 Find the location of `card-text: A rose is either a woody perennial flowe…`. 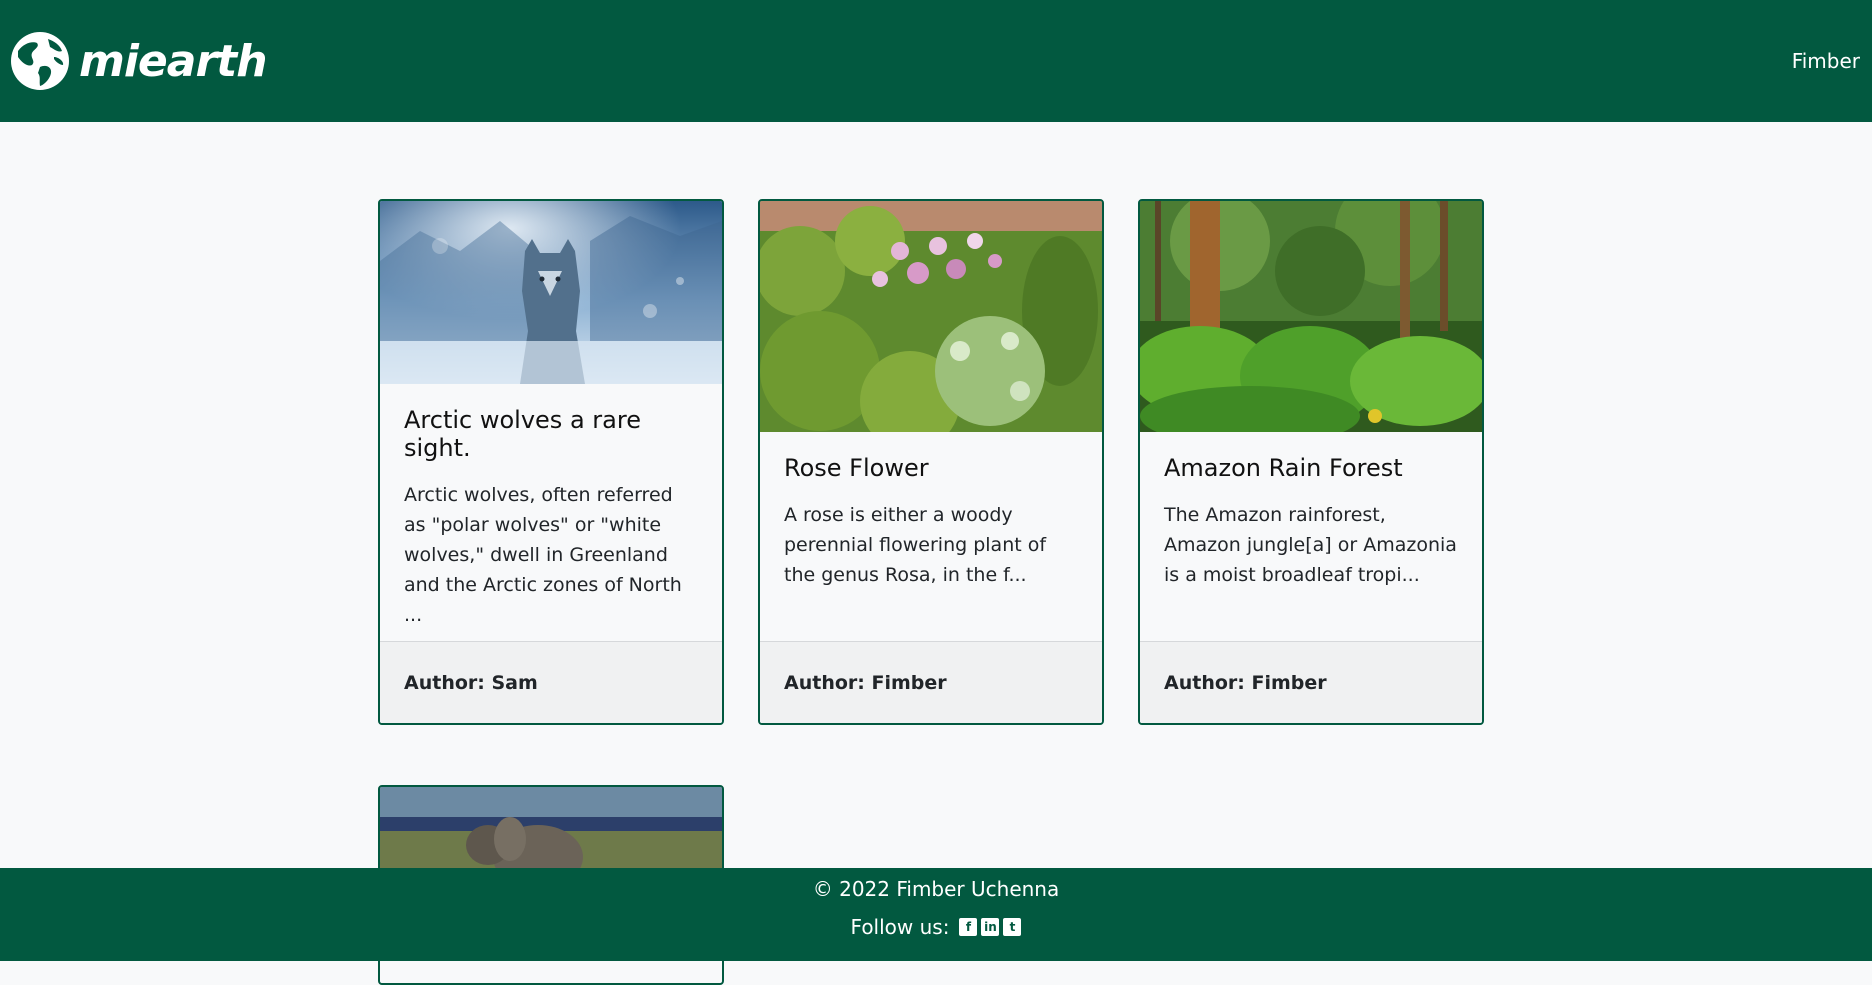

card-text: A rose is either a woody perennial flowe… is located at coordinates (915, 545).